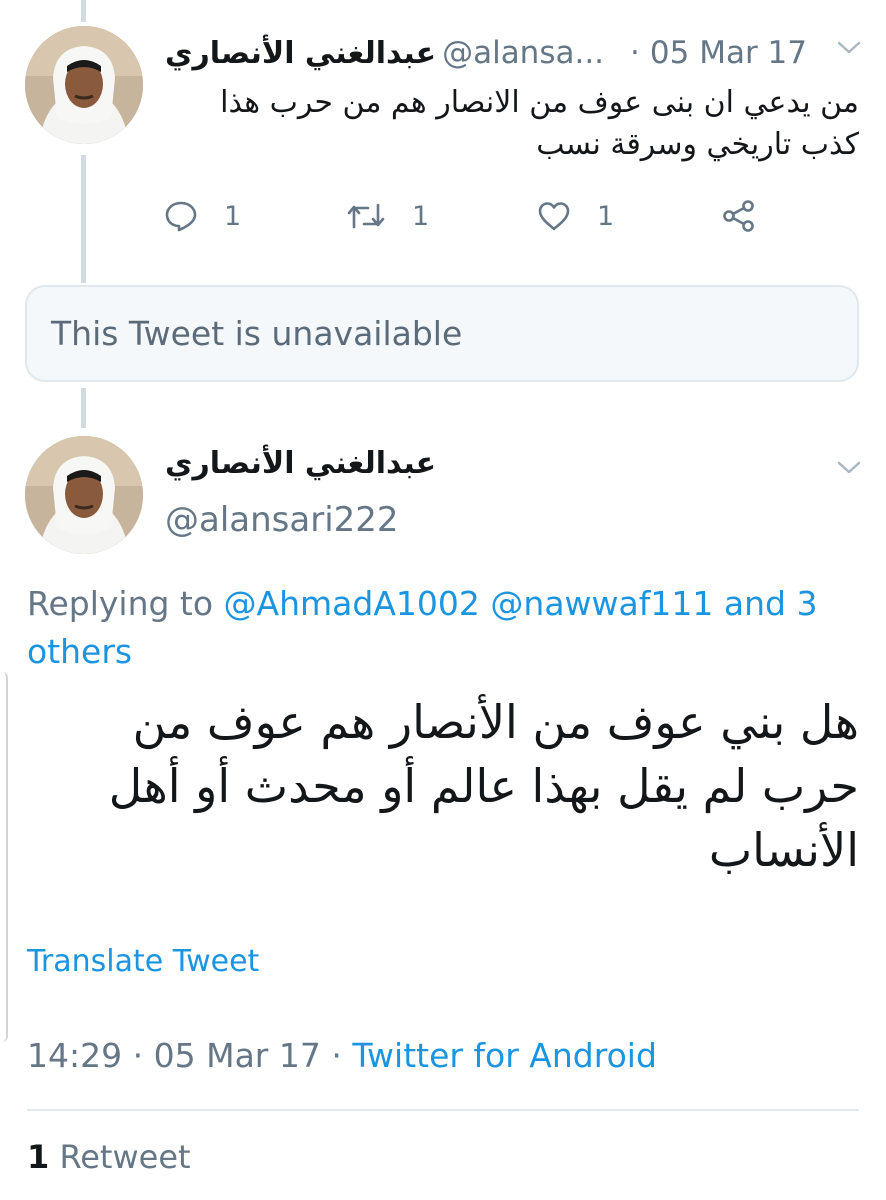 The width and height of the screenshot is (886, 1200). I want to click on tweet1-header: عبدالغني الأنصاري @alansa... · 05 Mar 17, so click(486, 53).